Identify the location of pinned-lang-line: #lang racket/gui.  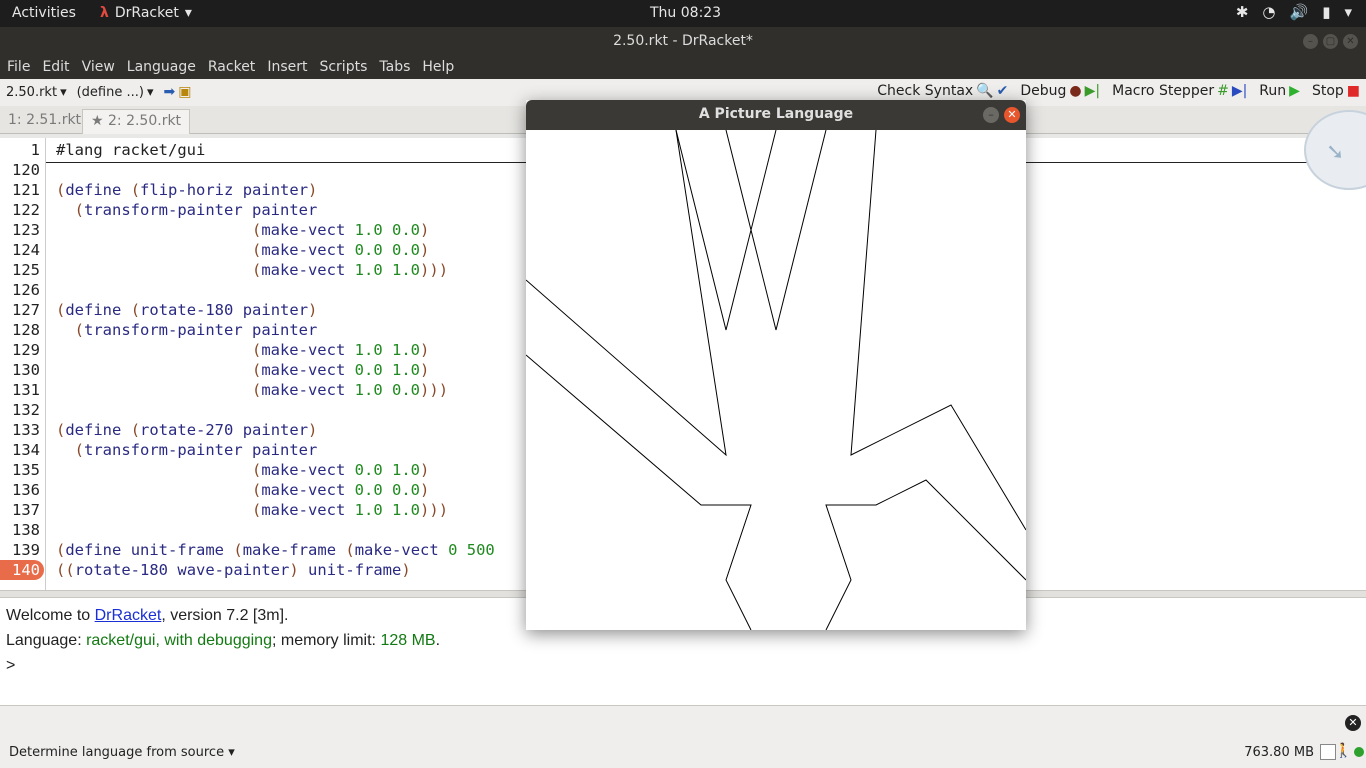
(130, 150).